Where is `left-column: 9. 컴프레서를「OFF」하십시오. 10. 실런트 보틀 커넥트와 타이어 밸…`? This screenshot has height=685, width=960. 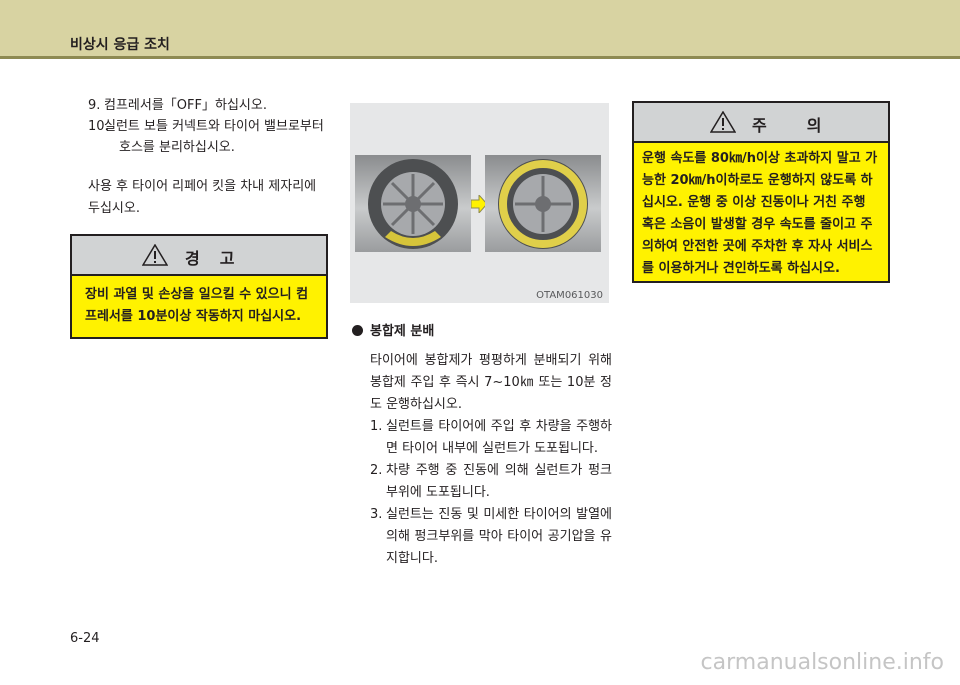 left-column: 9. 컴프레서를「OFF」하십시오. 10. 실런트 보틀 커넥트와 타이어 밸… is located at coordinates (199, 157).